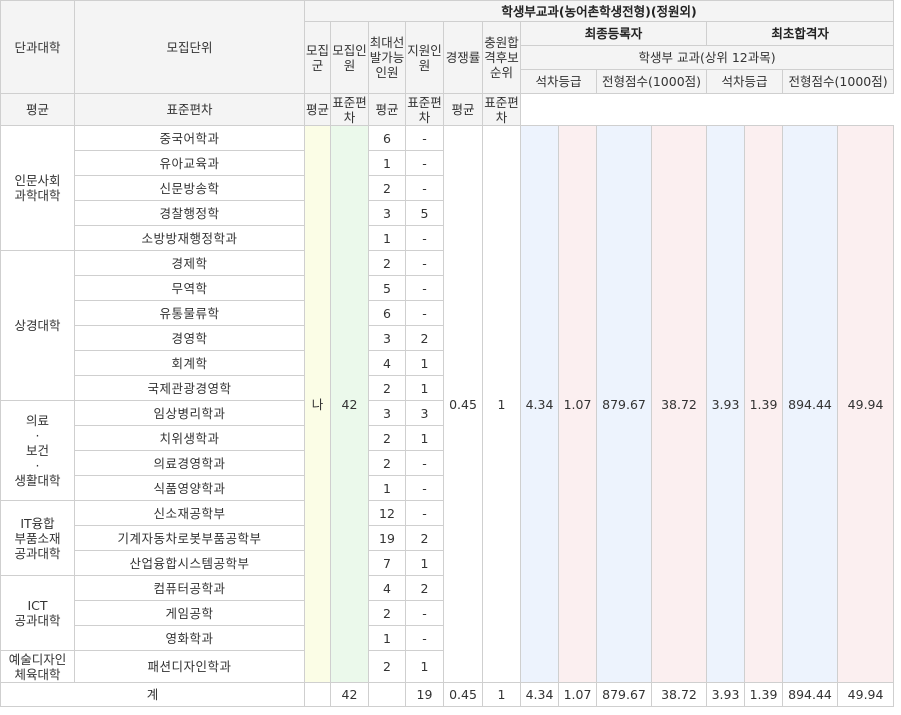 The image size is (901, 715). What do you see at coordinates (189, 563) in the screenshot?
I see `unit-cell: 산업융합시스템공학부` at bounding box center [189, 563].